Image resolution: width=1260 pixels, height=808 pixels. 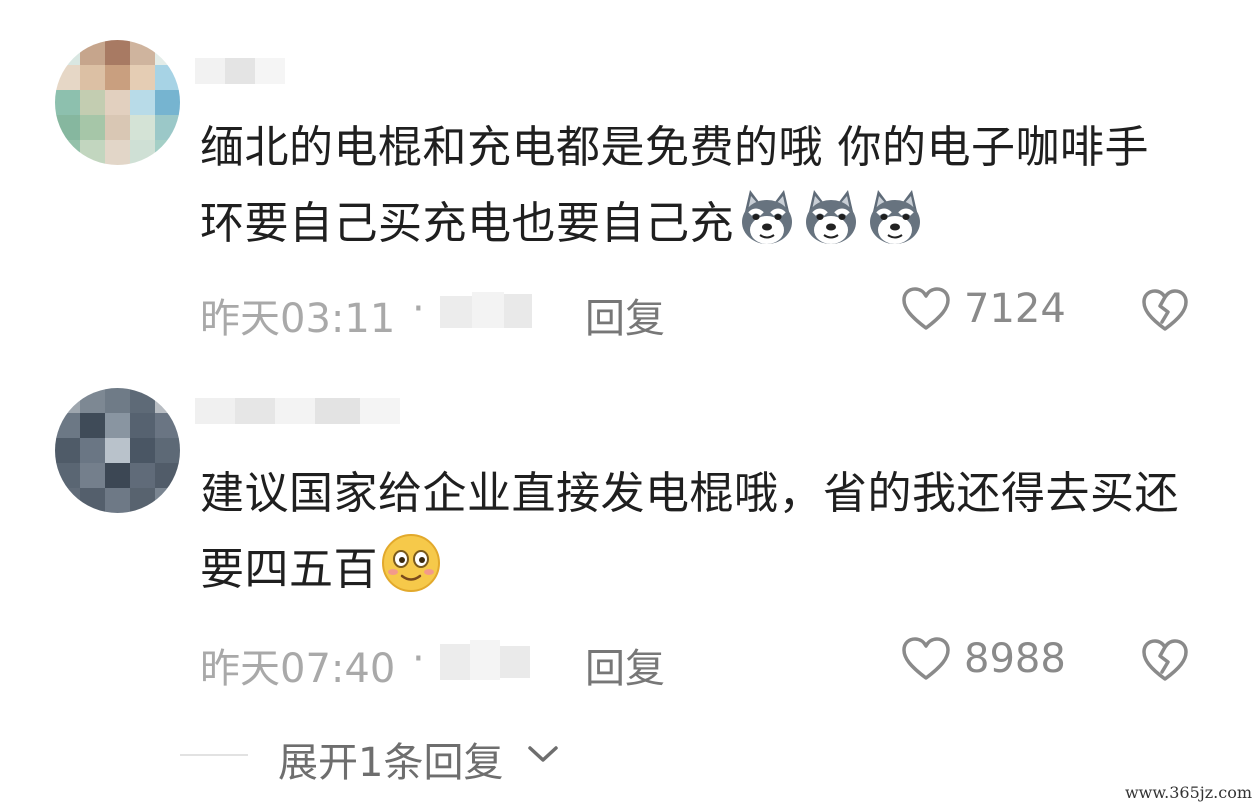 What do you see at coordinates (1015, 309) in the screenshot?
I see `like-count: 7124` at bounding box center [1015, 309].